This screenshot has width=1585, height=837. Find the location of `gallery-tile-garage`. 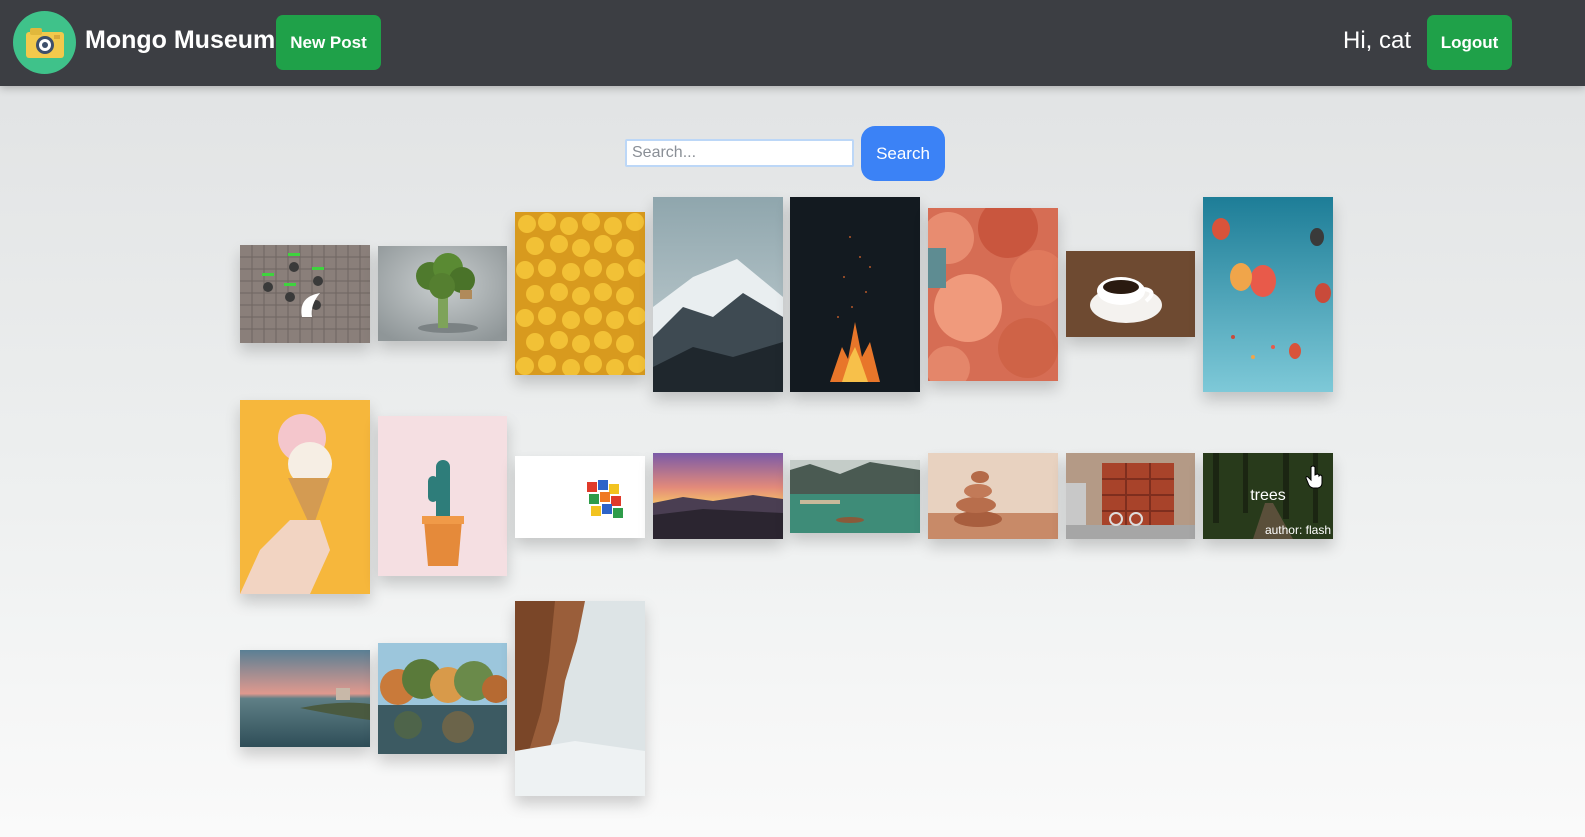

gallery-tile-garage is located at coordinates (1130, 496).